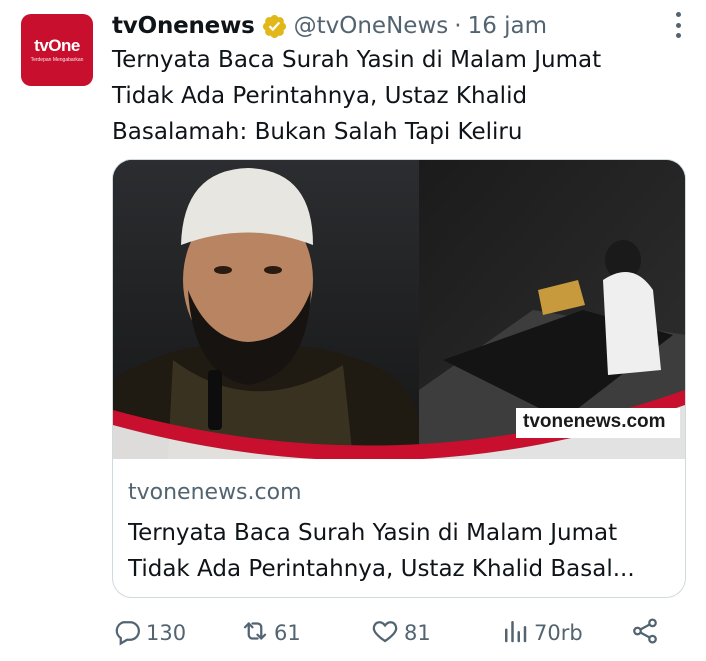  What do you see at coordinates (166, 633) in the screenshot?
I see `reply-count: 130` at bounding box center [166, 633].